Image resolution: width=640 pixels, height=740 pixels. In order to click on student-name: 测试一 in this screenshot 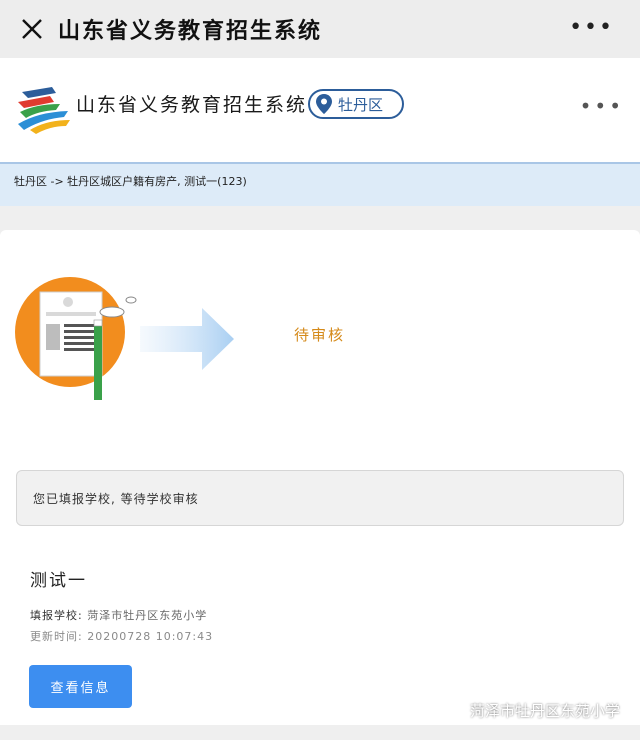, I will do `click(58, 581)`.